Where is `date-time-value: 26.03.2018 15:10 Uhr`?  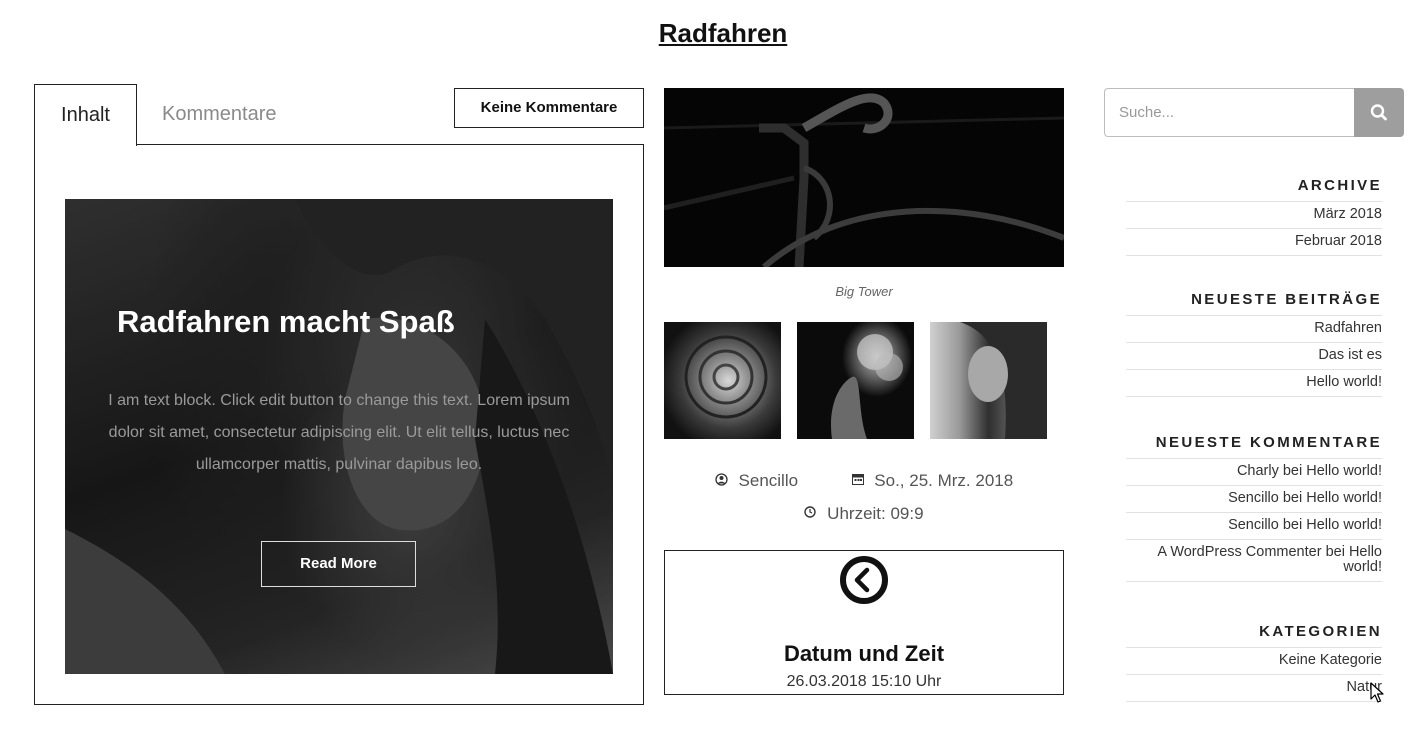
date-time-value: 26.03.2018 15:10 Uhr is located at coordinates (864, 681).